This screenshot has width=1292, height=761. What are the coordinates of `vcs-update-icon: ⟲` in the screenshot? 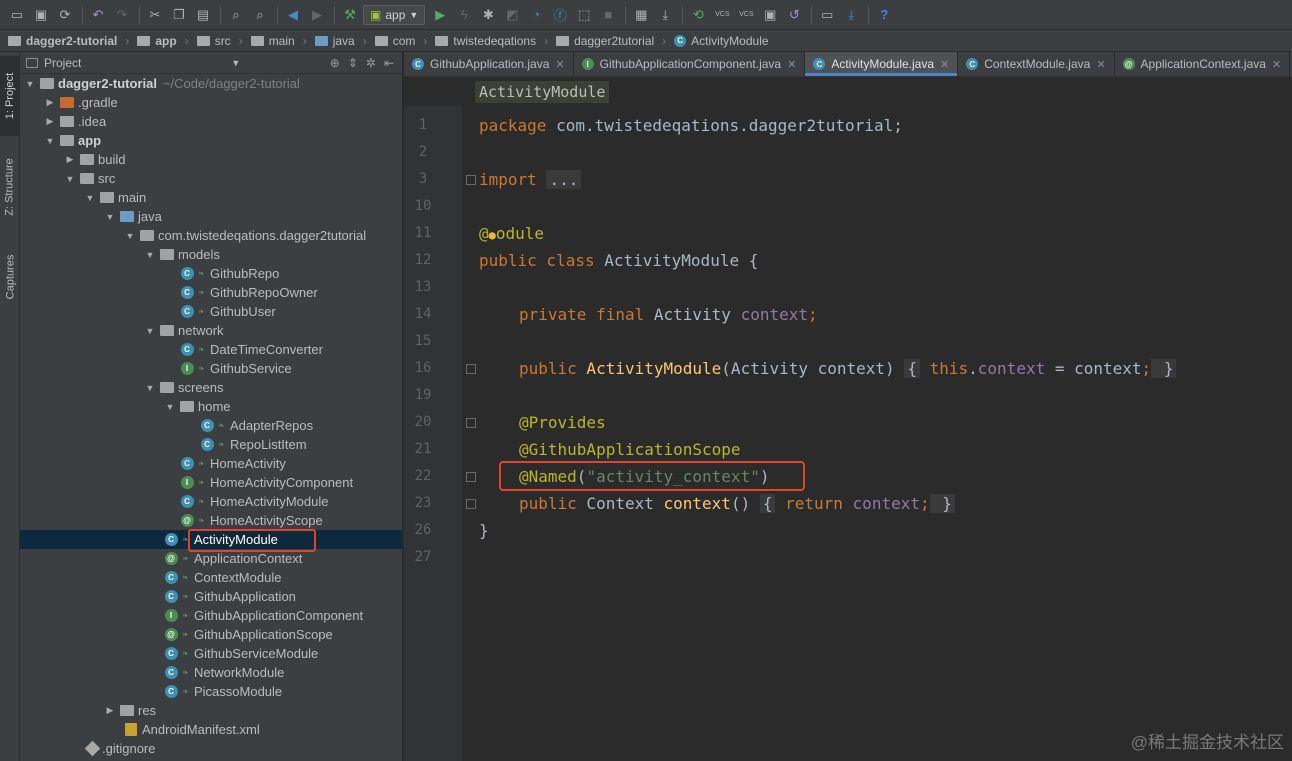 It's located at (698, 15).